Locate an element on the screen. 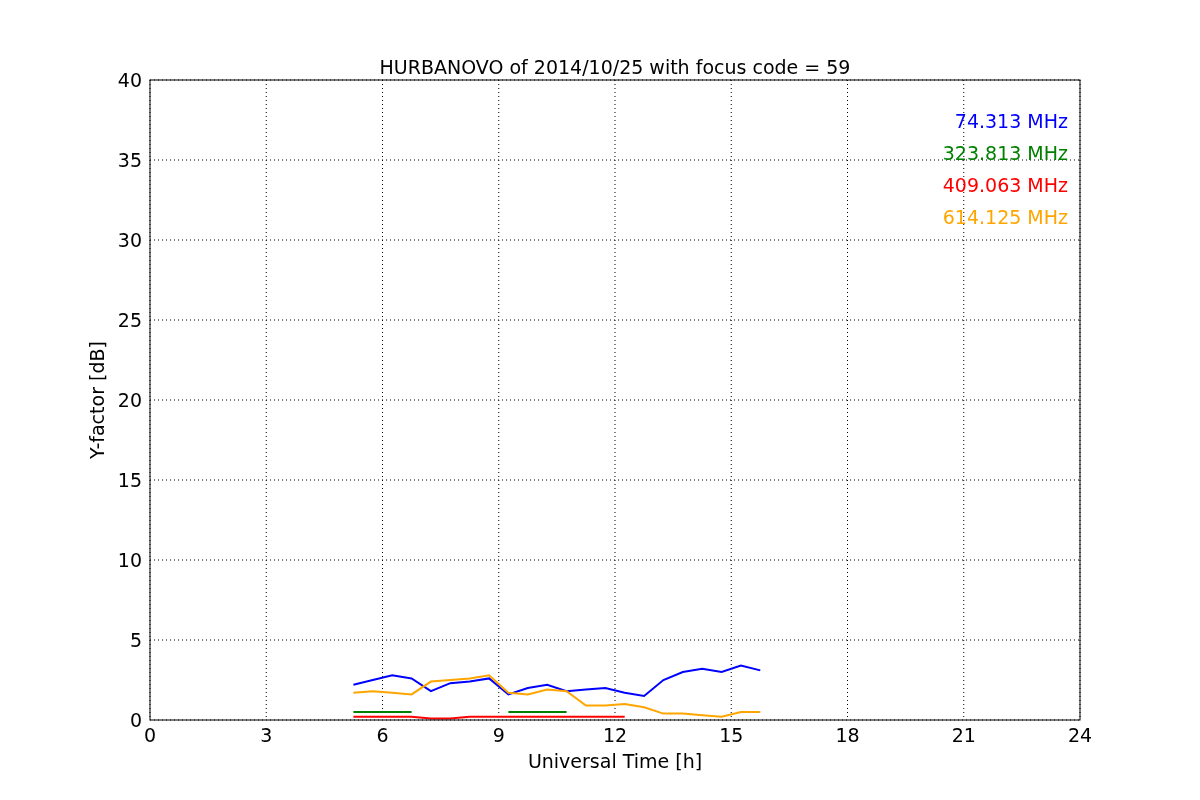 Image resolution: width=1200 pixels, height=800 pixels. x-tick-label: 24 is located at coordinates (1080, 735).